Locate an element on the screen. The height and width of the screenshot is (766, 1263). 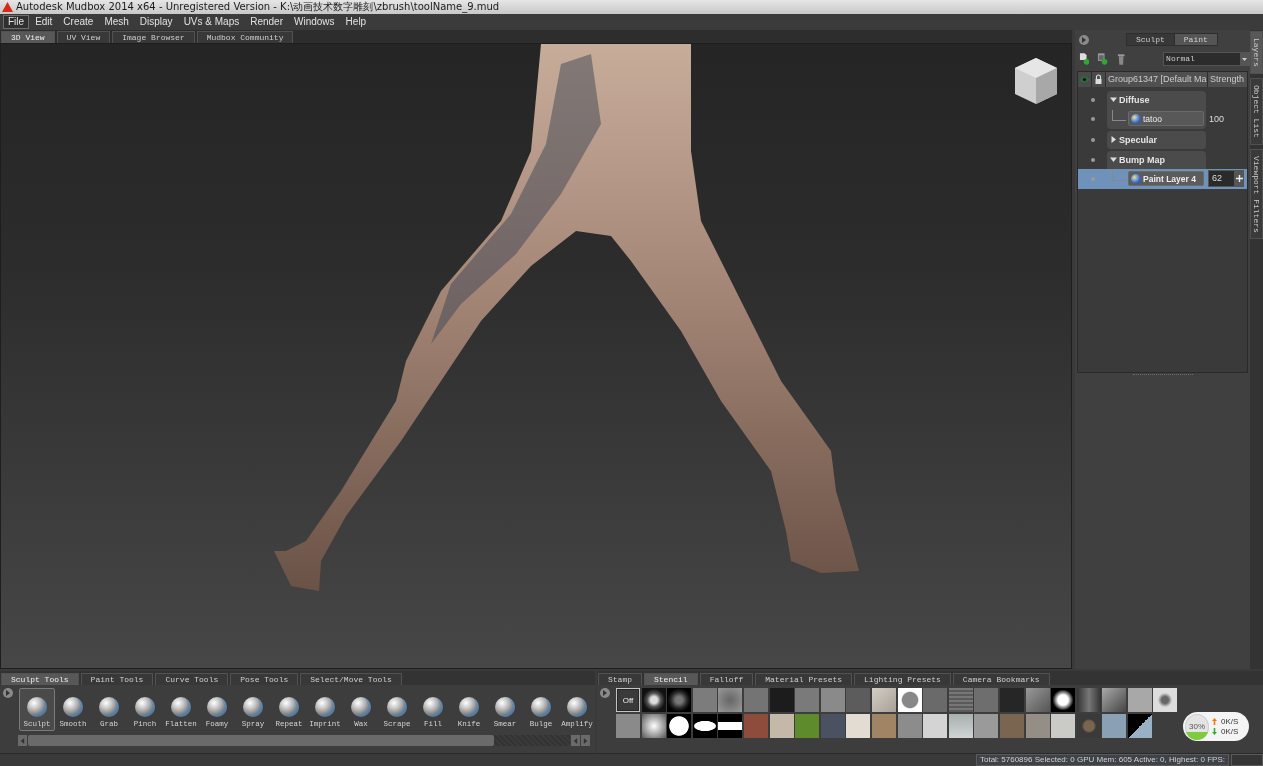
menu-item: Edit is located at coordinates (44, 22).